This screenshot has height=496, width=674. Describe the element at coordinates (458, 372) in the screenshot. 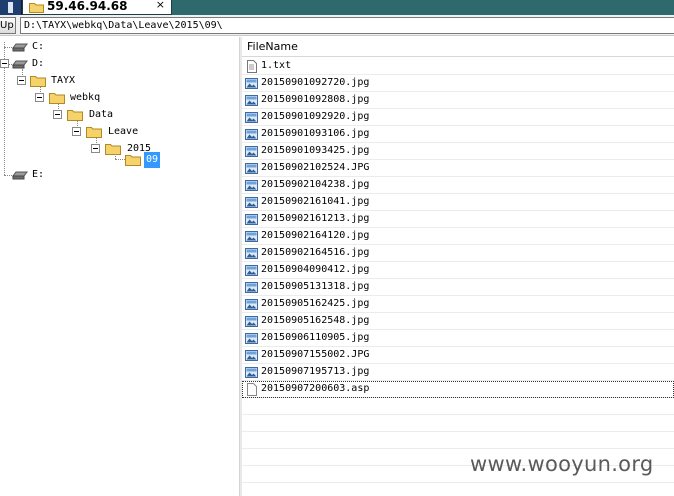

I see `file-row: 20150907195713.jpg` at that location.